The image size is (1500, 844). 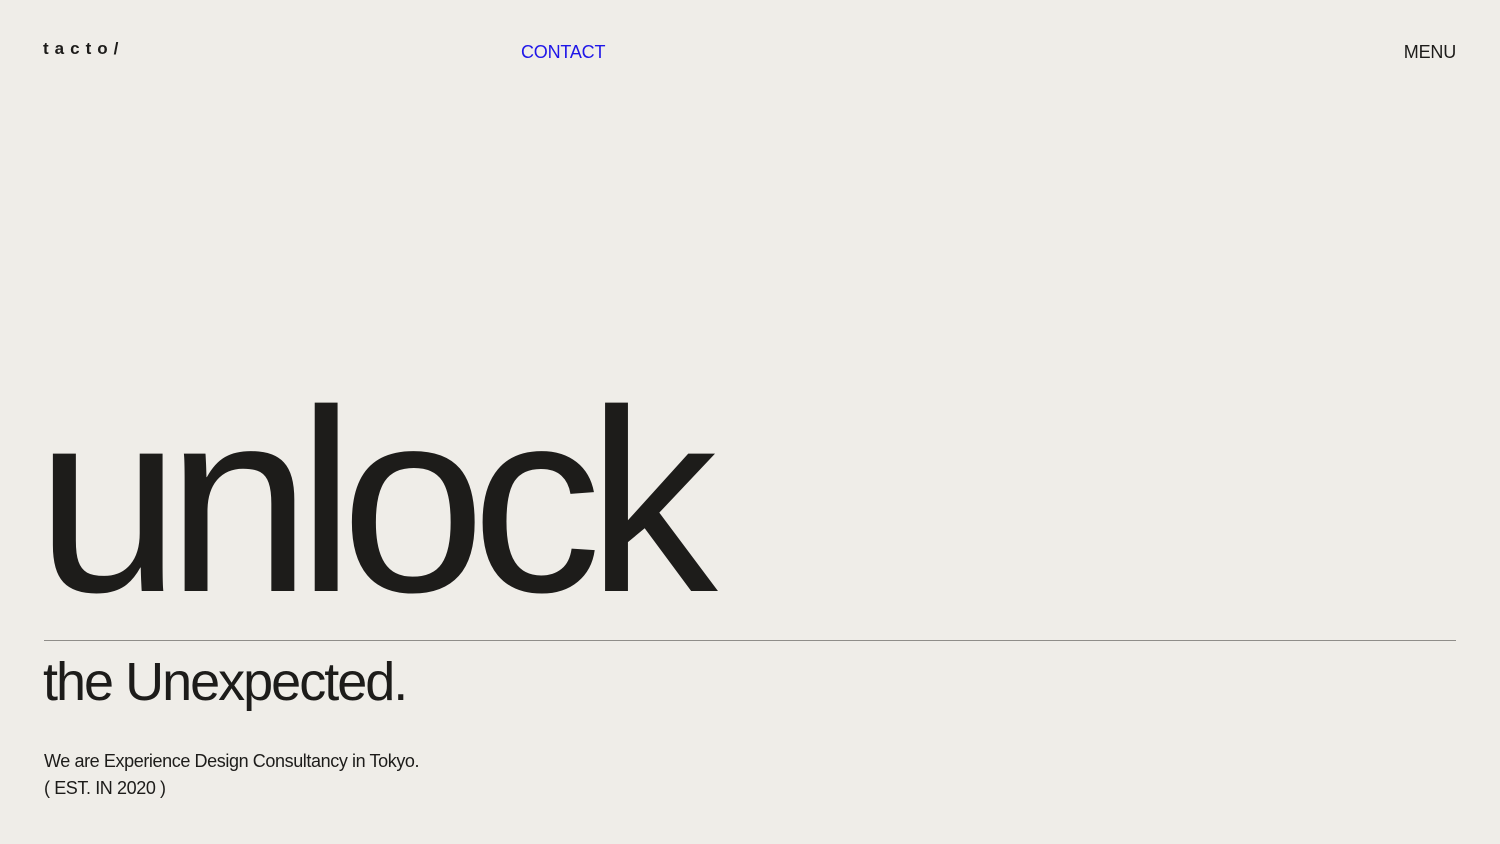 What do you see at coordinates (105, 788) in the screenshot?
I see `established-year: ( EST. IN 2020 )` at bounding box center [105, 788].